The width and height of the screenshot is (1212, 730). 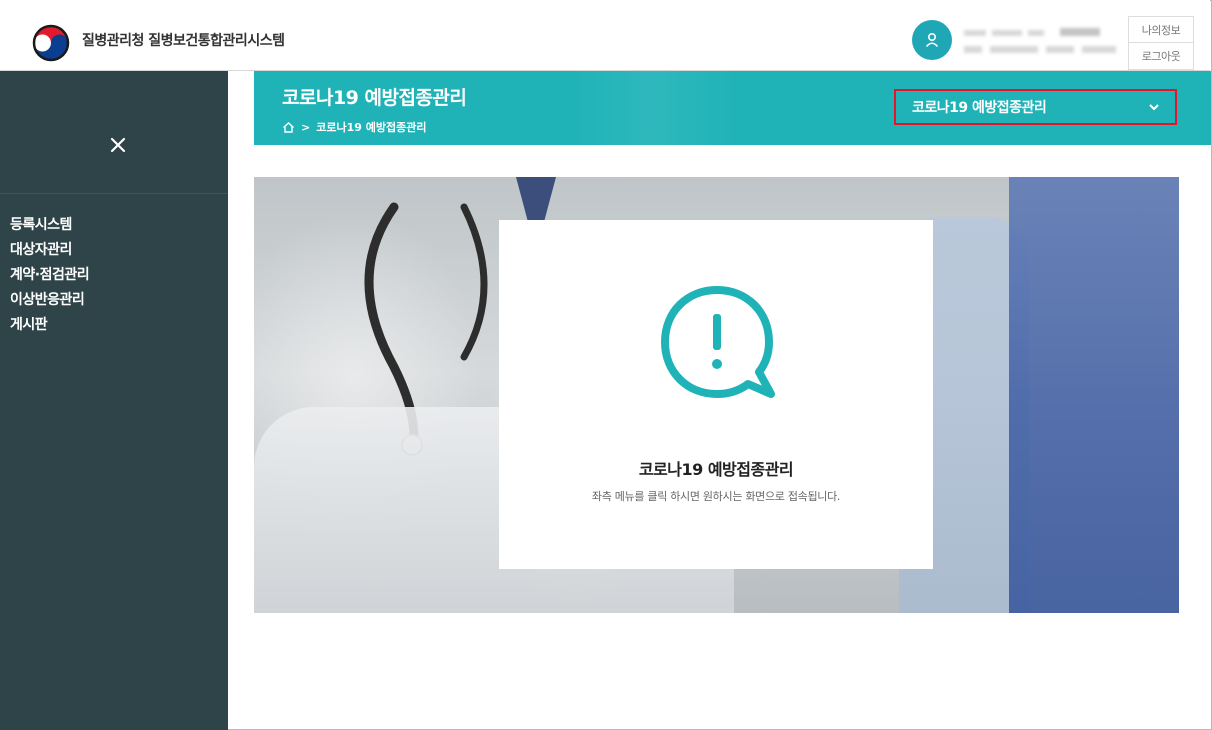 I want to click on breadcrumb-current: 코로나19 예방접종관리, so click(x=371, y=127).